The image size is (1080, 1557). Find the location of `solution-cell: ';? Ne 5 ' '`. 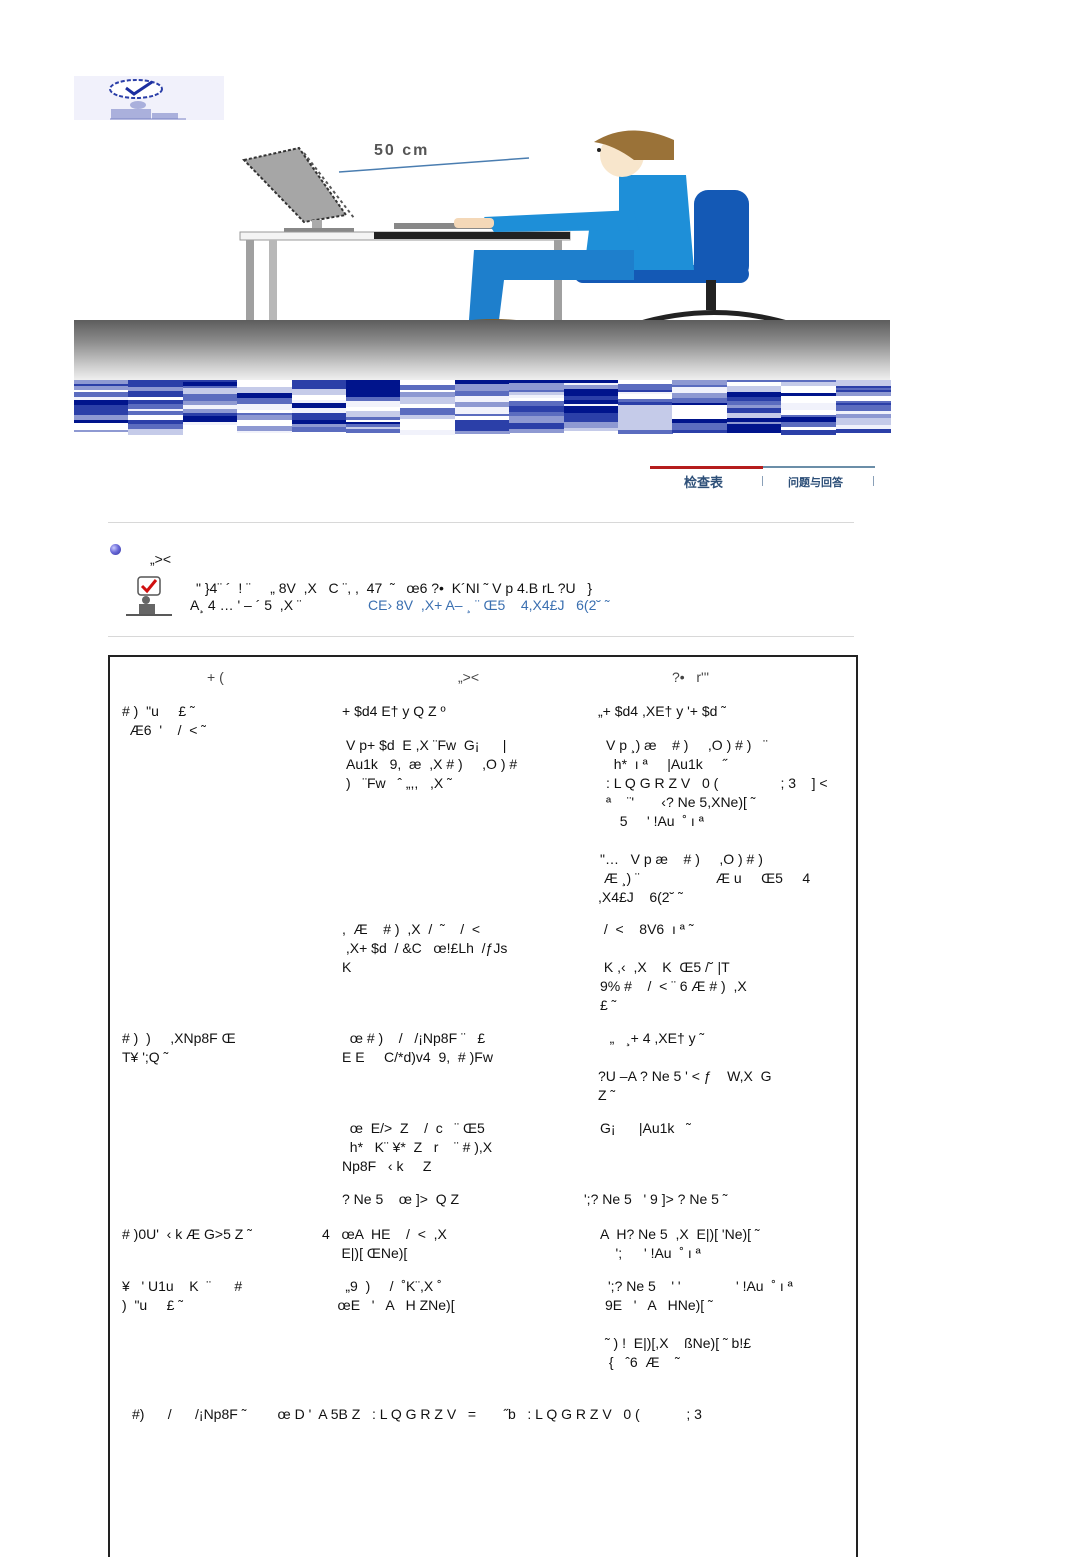

solution-cell: ';? Ne 5 ' ' is located at coordinates (664, 1286).